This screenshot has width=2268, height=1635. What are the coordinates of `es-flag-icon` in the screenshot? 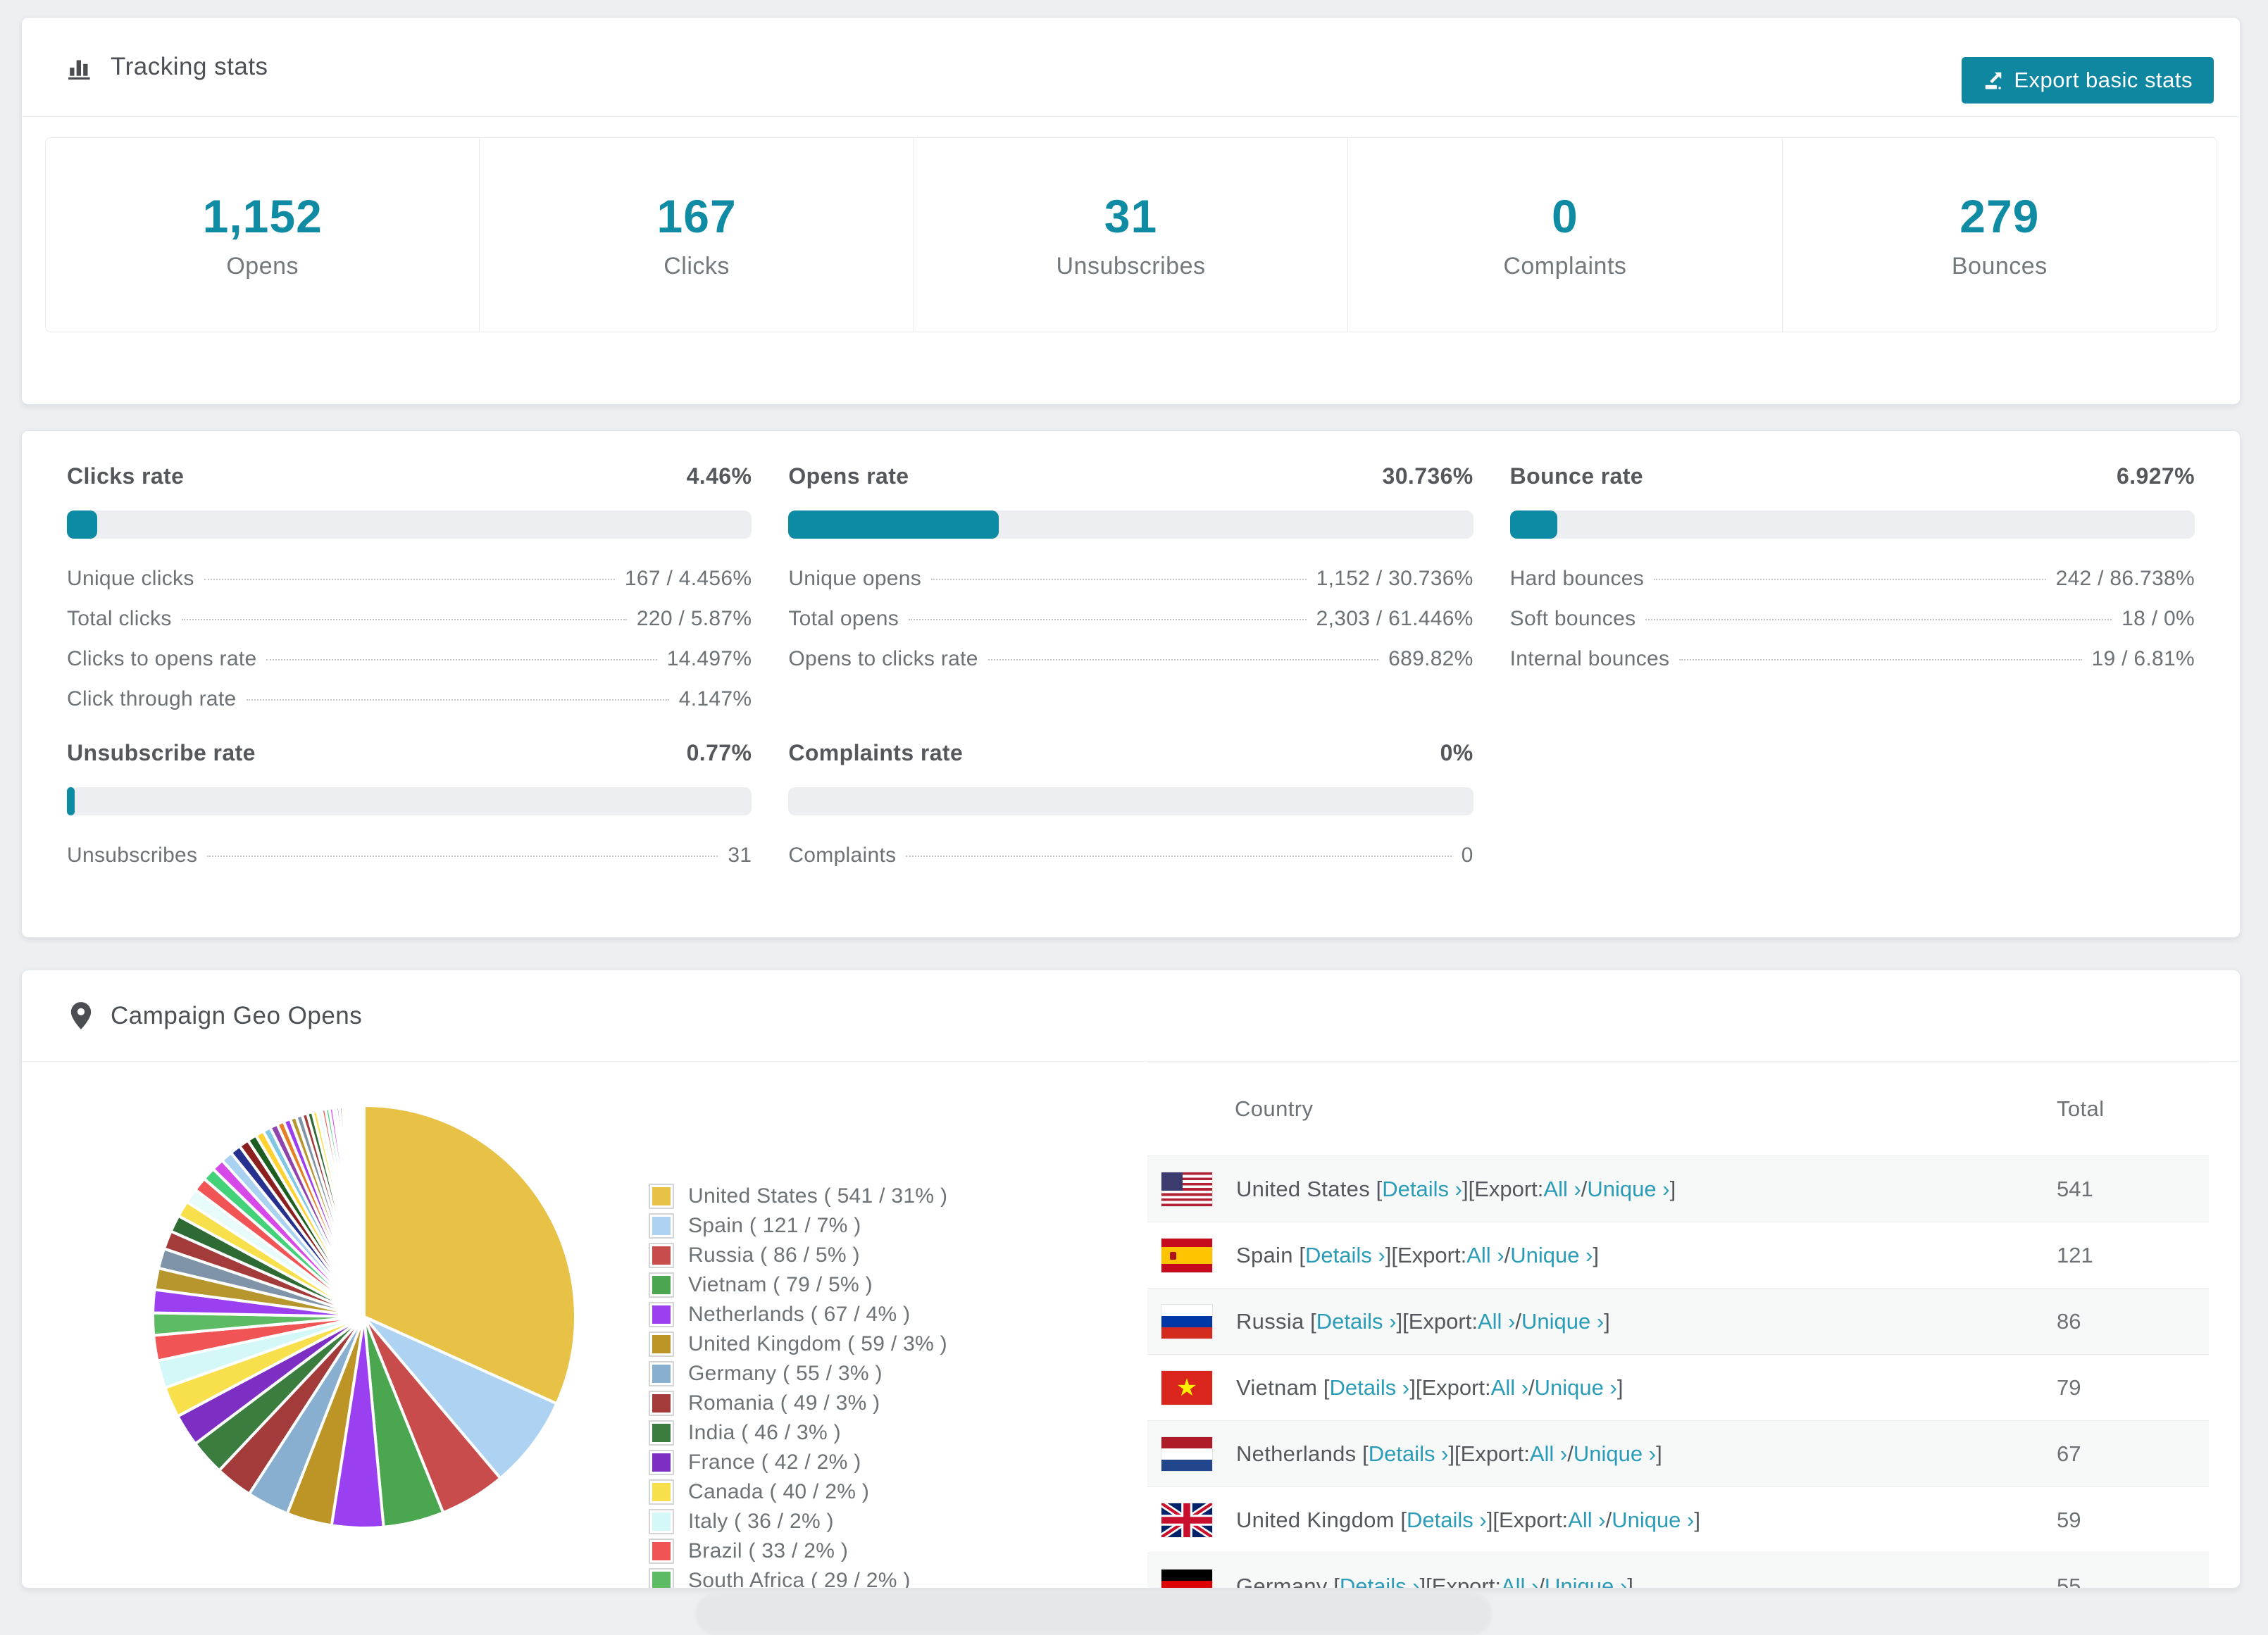 It's located at (1187, 1255).